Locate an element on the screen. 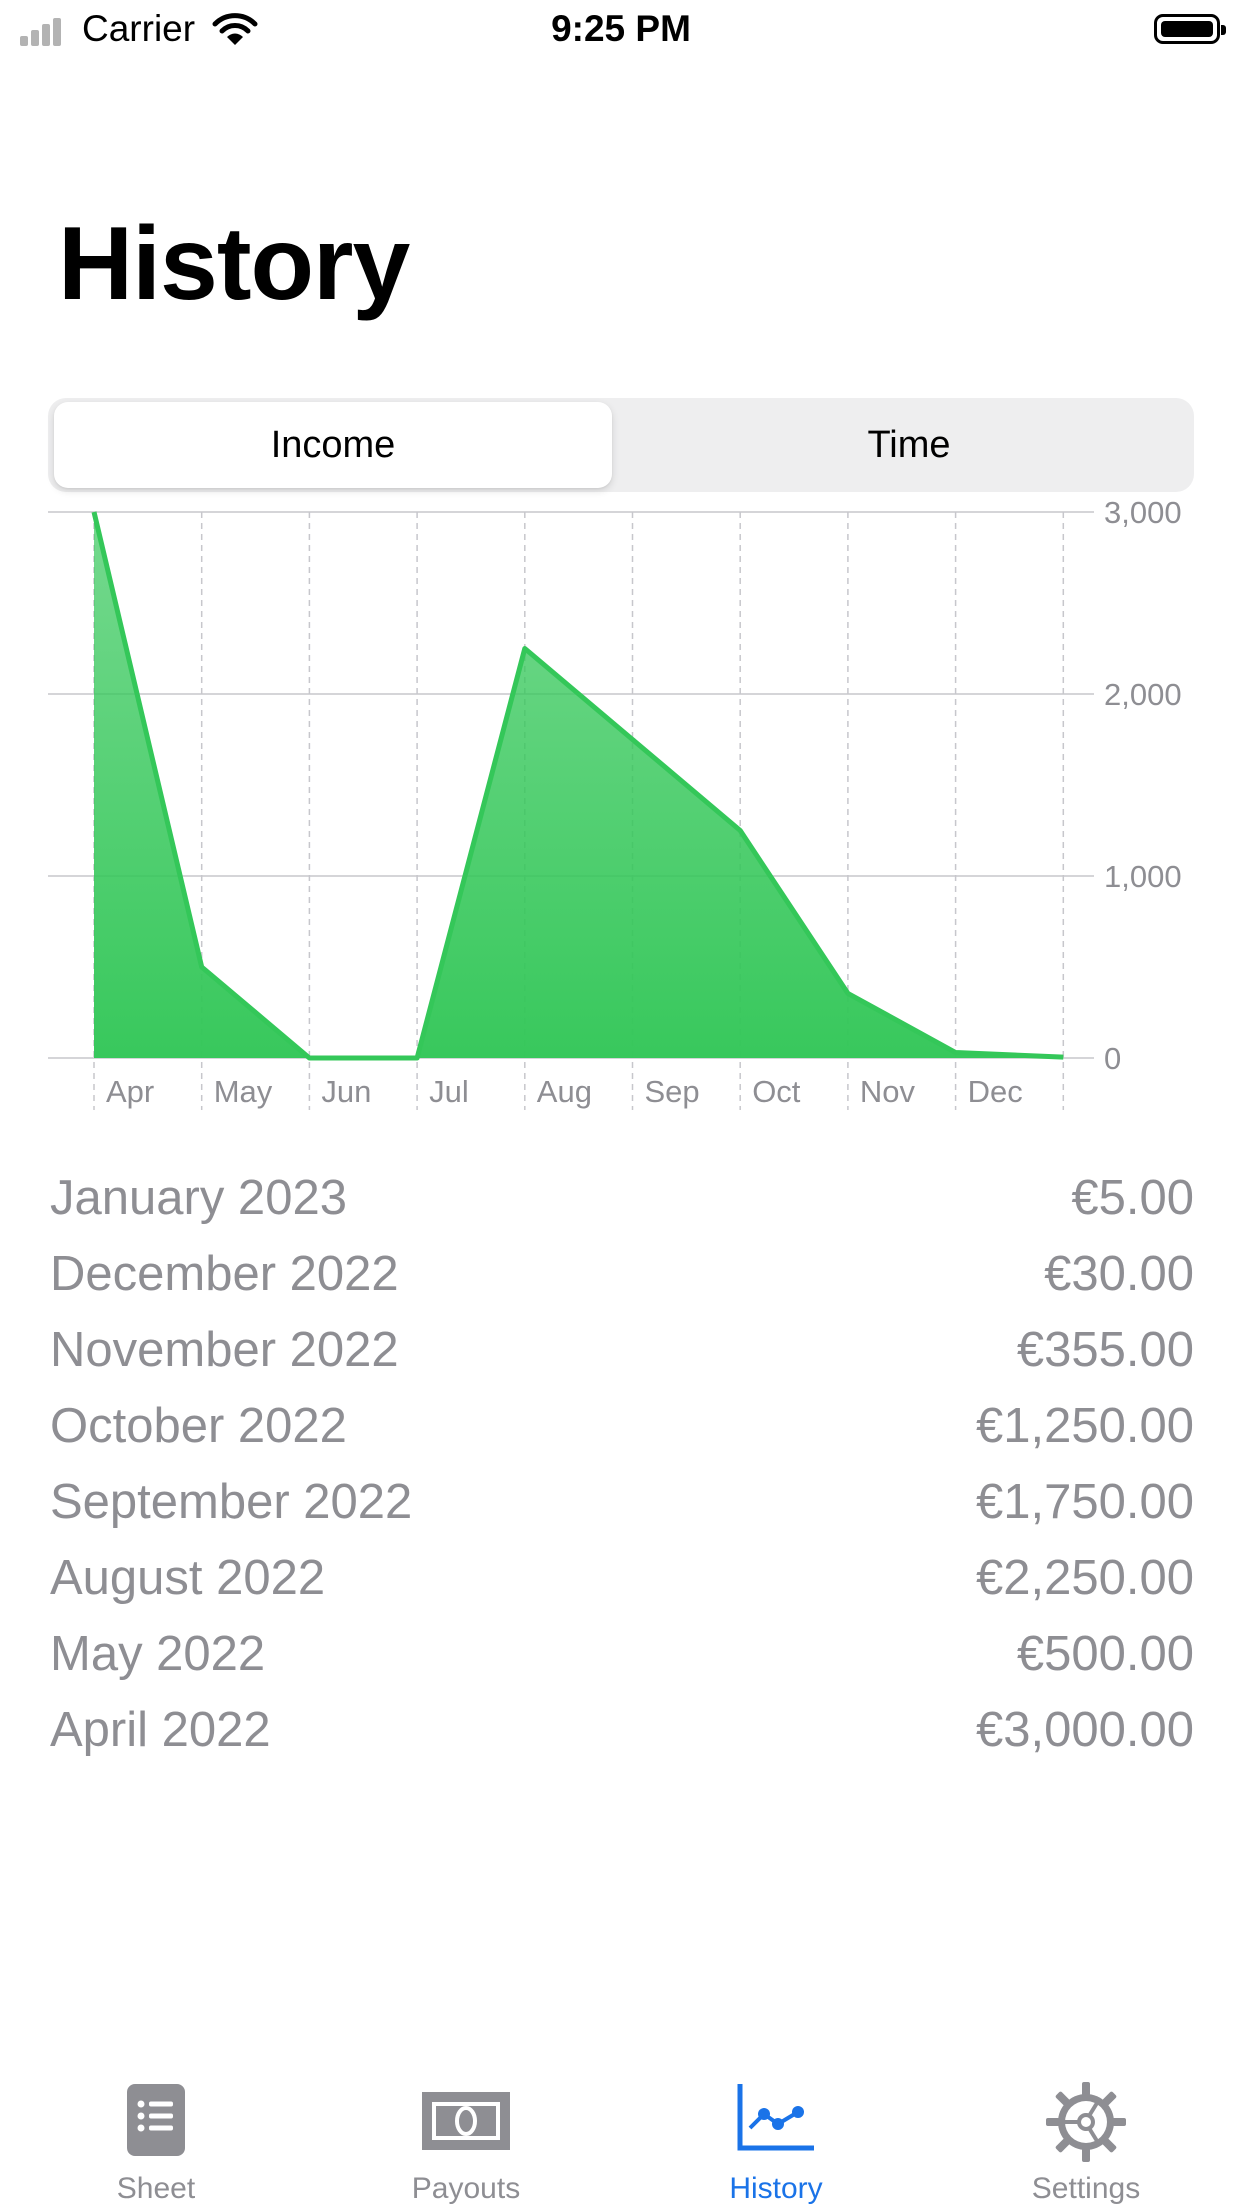 This screenshot has width=1242, height=2208. tab-sheet: Sheet is located at coordinates (156, 2134).